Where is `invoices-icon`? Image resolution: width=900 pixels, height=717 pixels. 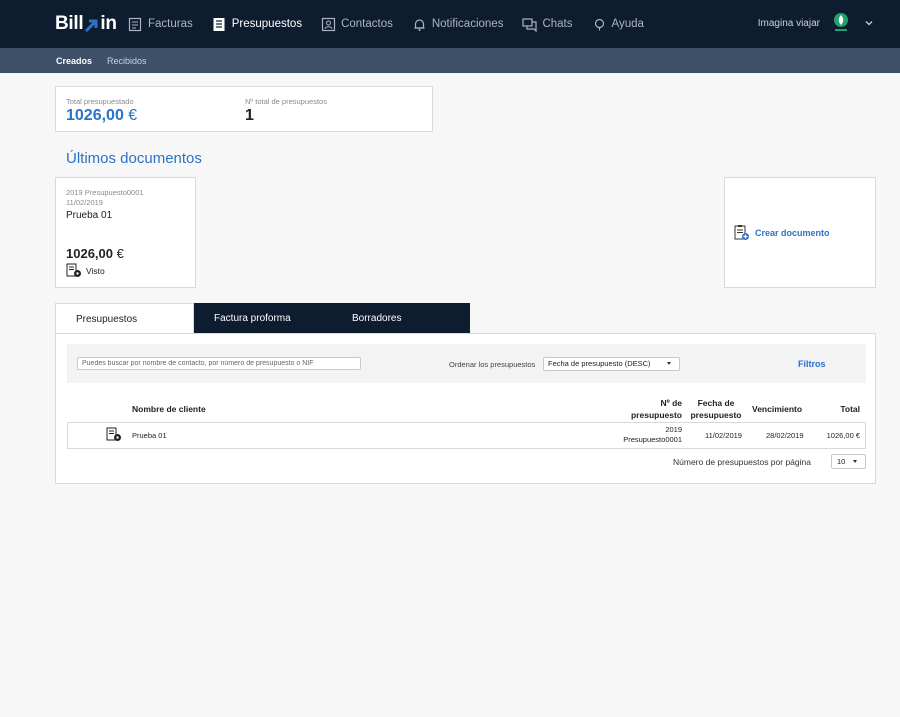
invoices-icon is located at coordinates (135, 24).